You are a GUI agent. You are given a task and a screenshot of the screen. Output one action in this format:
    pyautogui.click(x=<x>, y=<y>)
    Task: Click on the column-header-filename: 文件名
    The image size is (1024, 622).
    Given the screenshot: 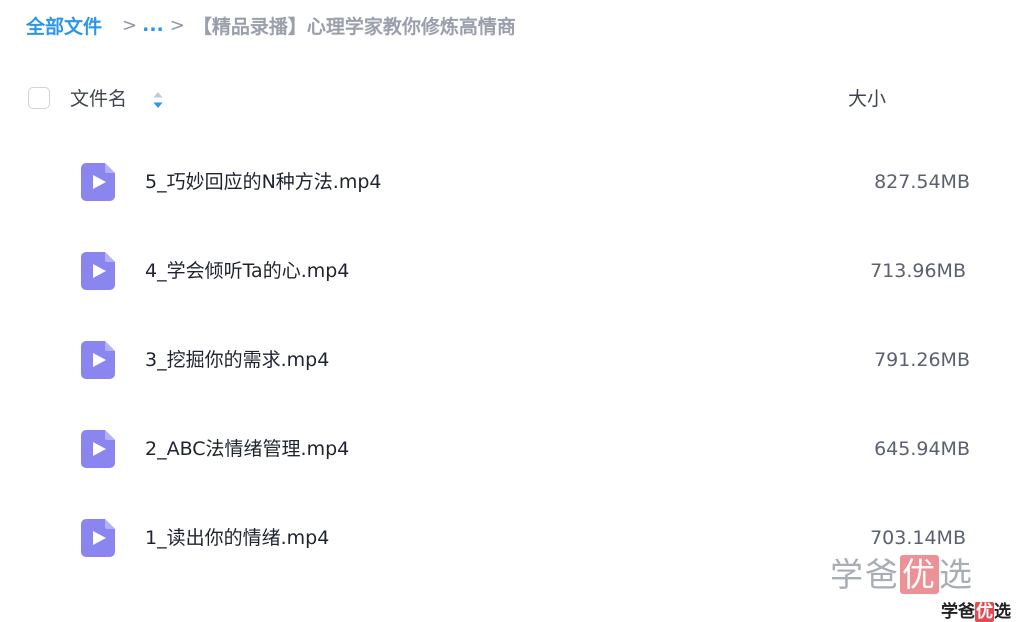 What is the action you would take?
    pyautogui.click(x=98, y=99)
    